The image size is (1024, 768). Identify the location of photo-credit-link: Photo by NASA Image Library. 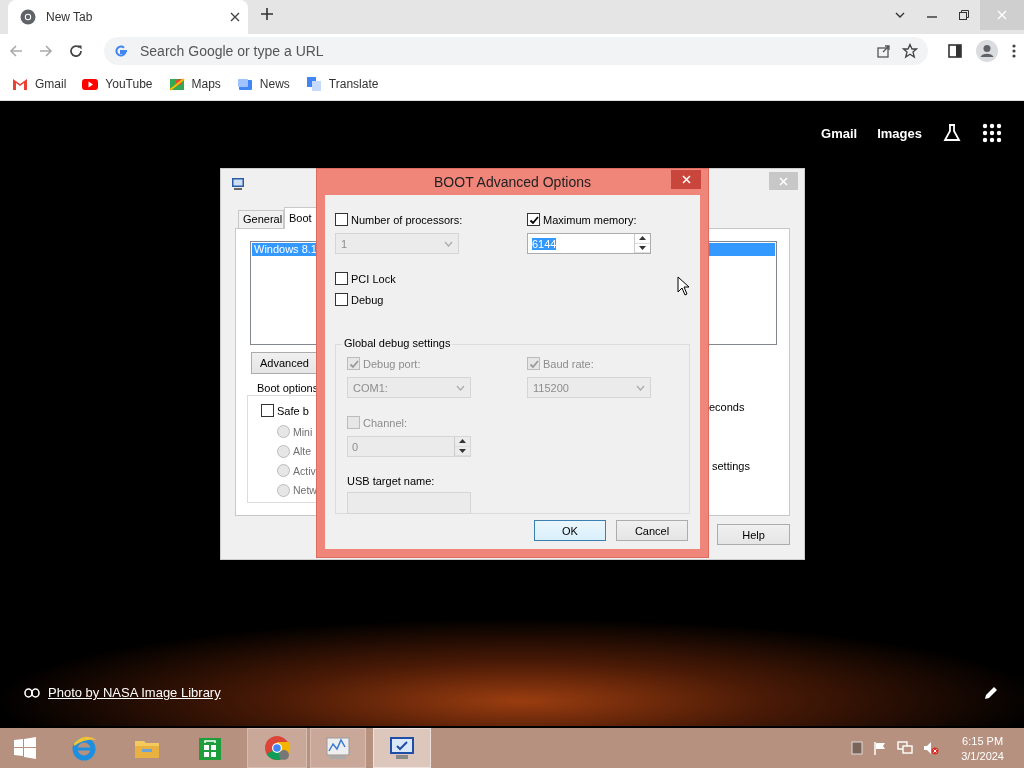
(134, 692).